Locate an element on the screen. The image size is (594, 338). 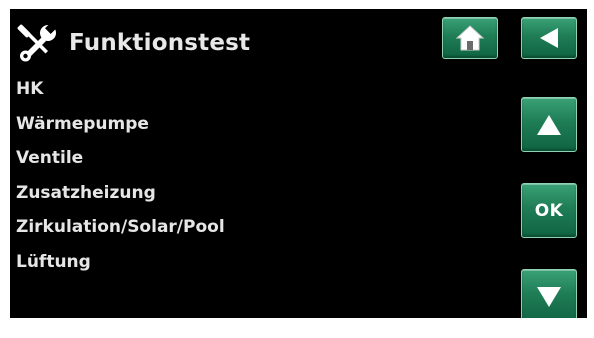
home-icon is located at coordinates (470, 38).